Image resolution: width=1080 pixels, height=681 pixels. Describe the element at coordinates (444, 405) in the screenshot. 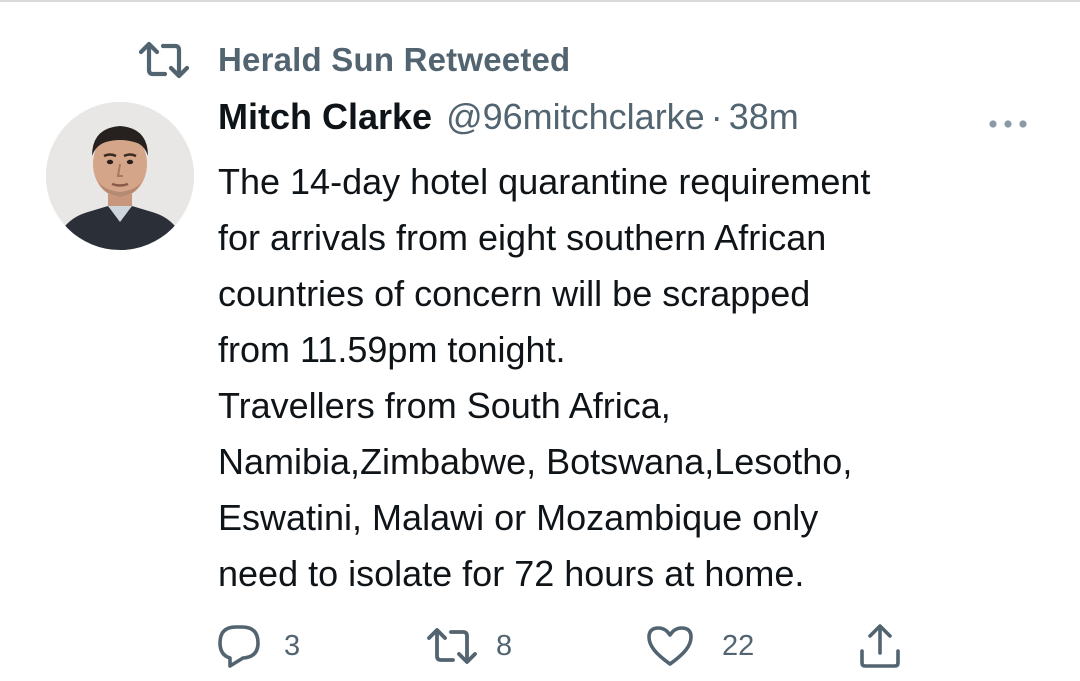

I see `tweet-text-line: Travellers from South Africa,` at that location.